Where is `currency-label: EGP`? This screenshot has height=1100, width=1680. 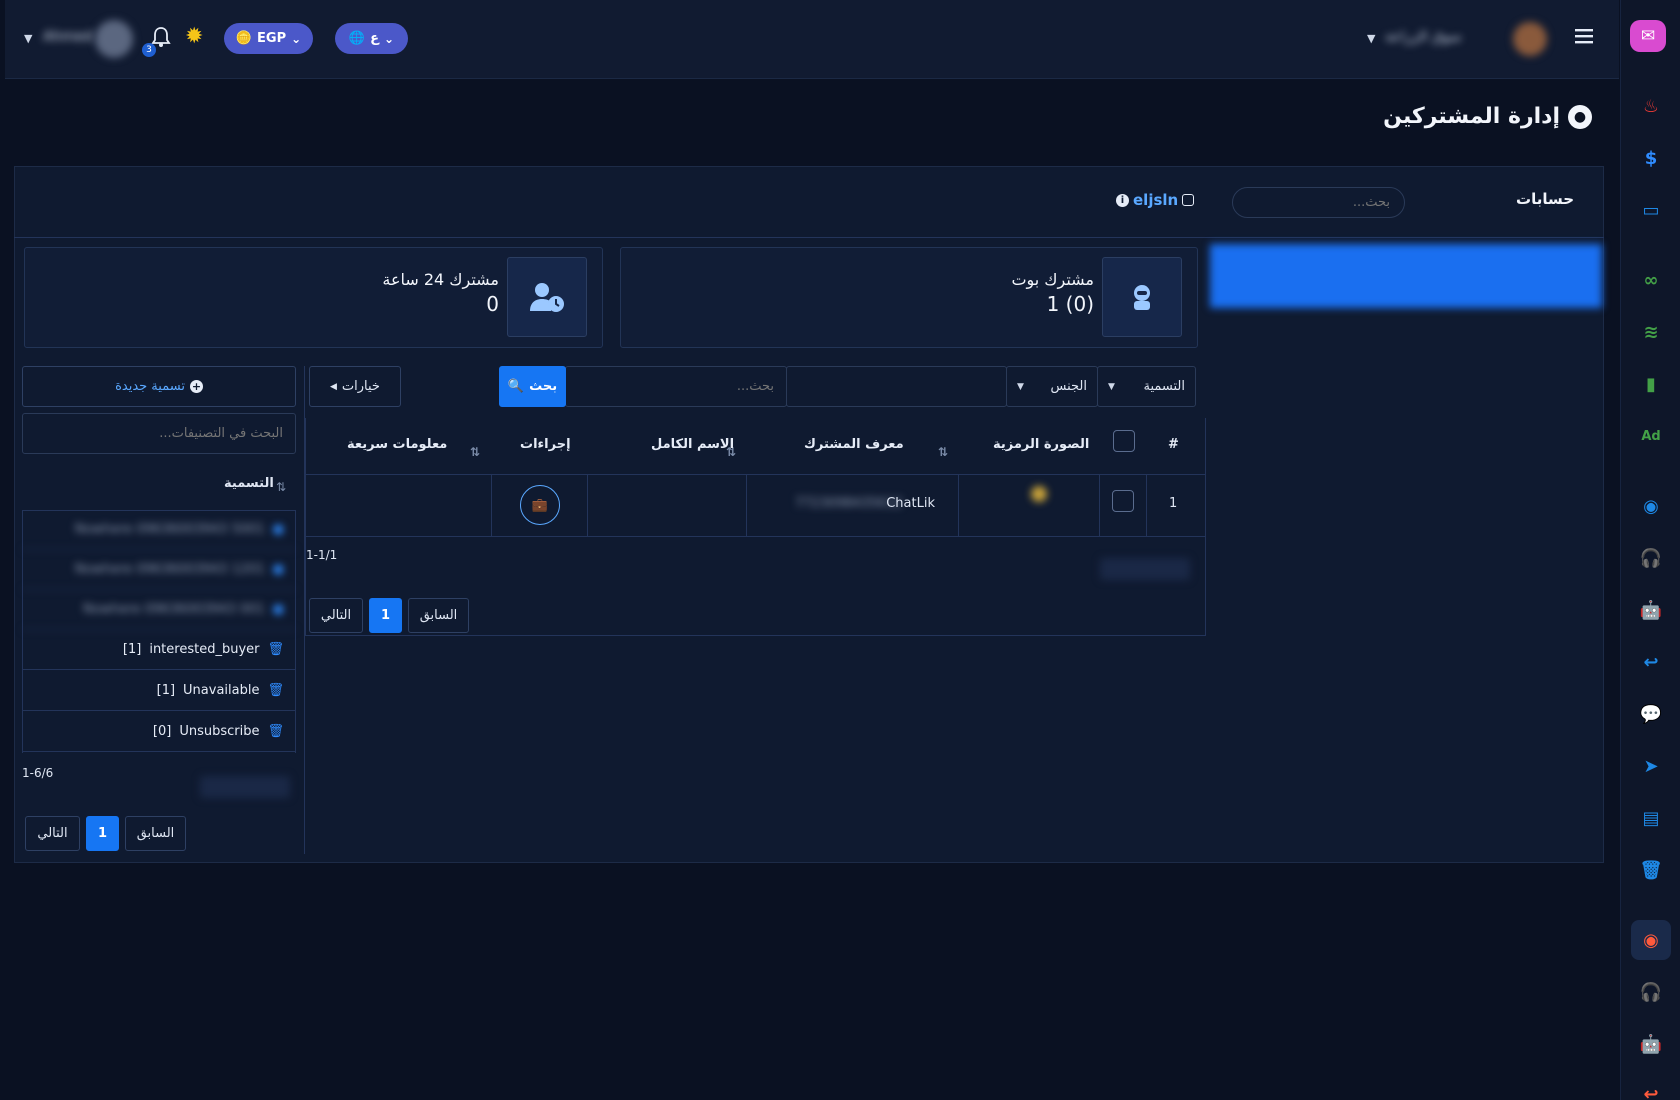
currency-label: EGP is located at coordinates (272, 38).